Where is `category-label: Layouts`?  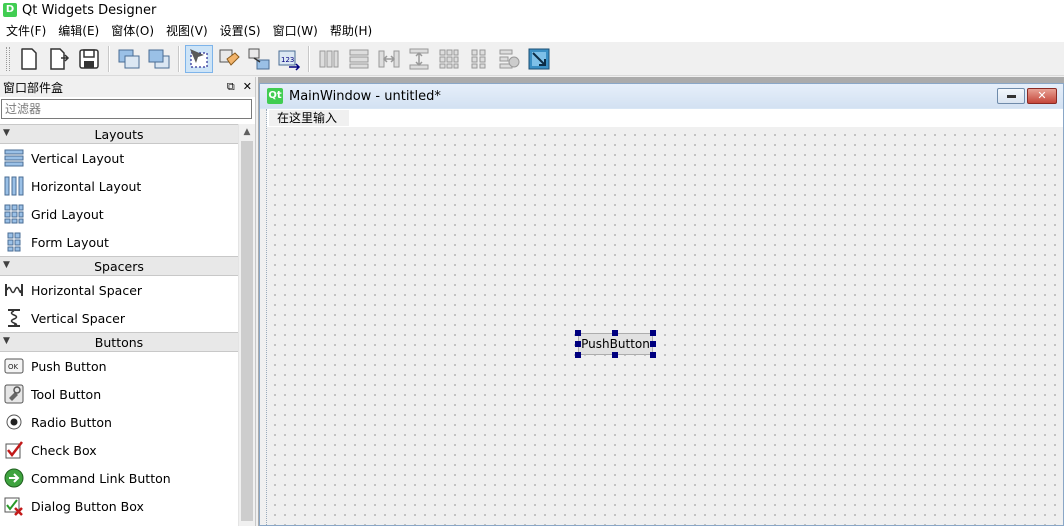 category-label: Layouts is located at coordinates (119, 134).